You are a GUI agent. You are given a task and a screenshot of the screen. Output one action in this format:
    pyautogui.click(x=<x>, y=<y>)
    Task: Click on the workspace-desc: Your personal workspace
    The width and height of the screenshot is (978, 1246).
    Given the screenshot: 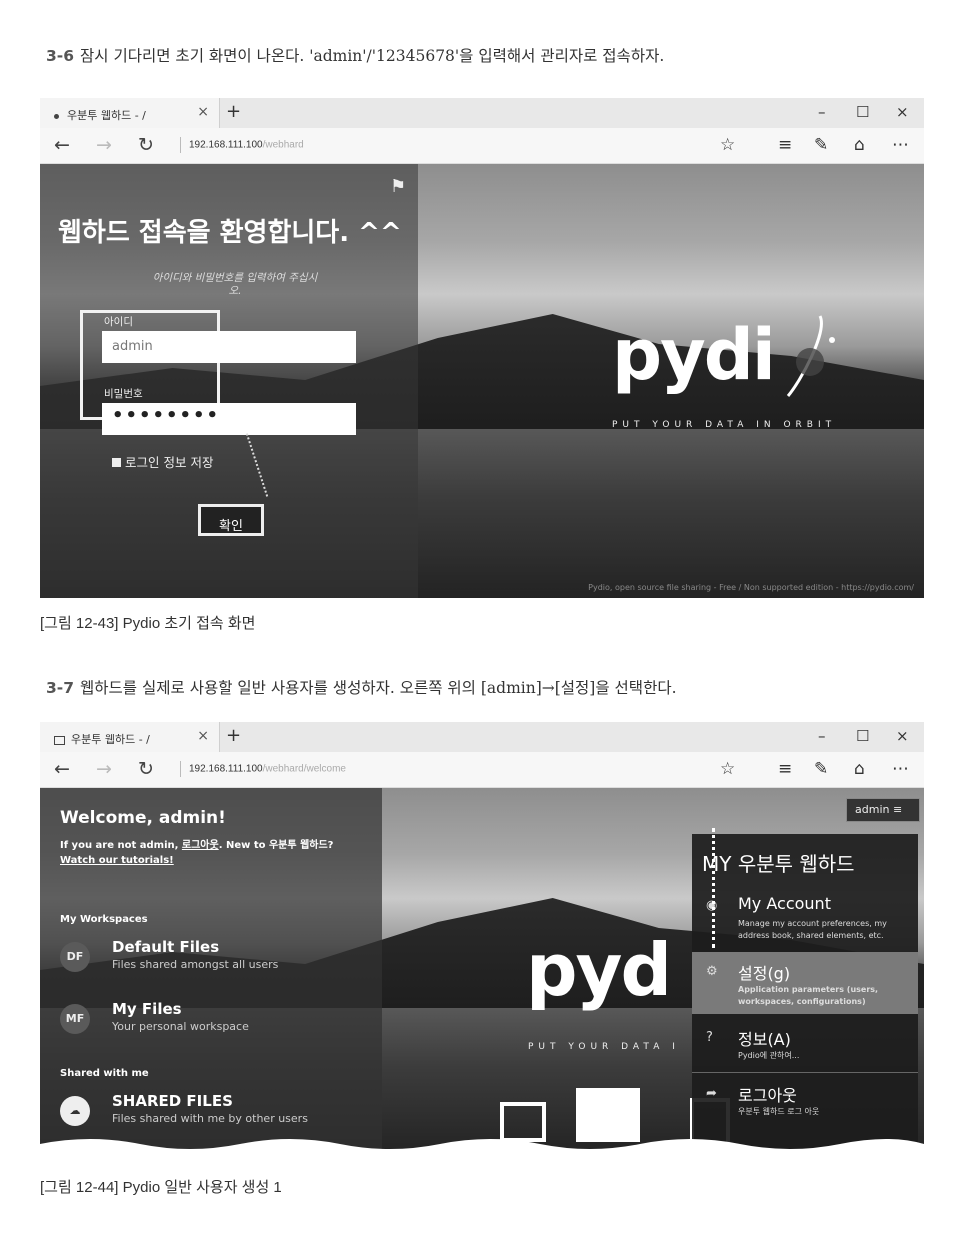 What is the action you would take?
    pyautogui.click(x=180, y=1026)
    